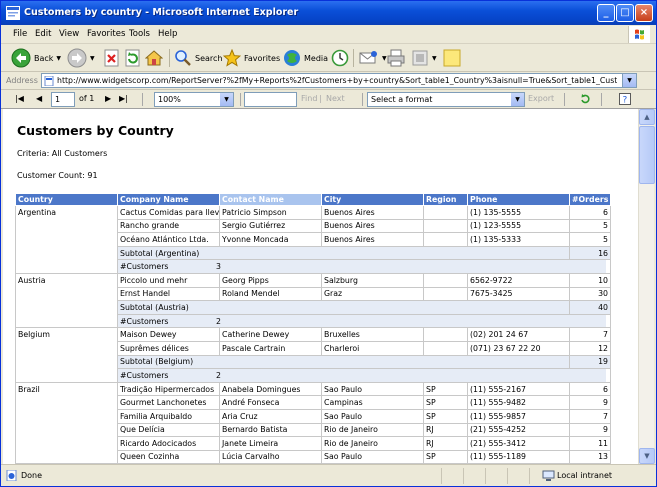 The image size is (657, 487). Describe the element at coordinates (39, 98) in the screenshot. I see `previous-page-icon: ◀` at that location.